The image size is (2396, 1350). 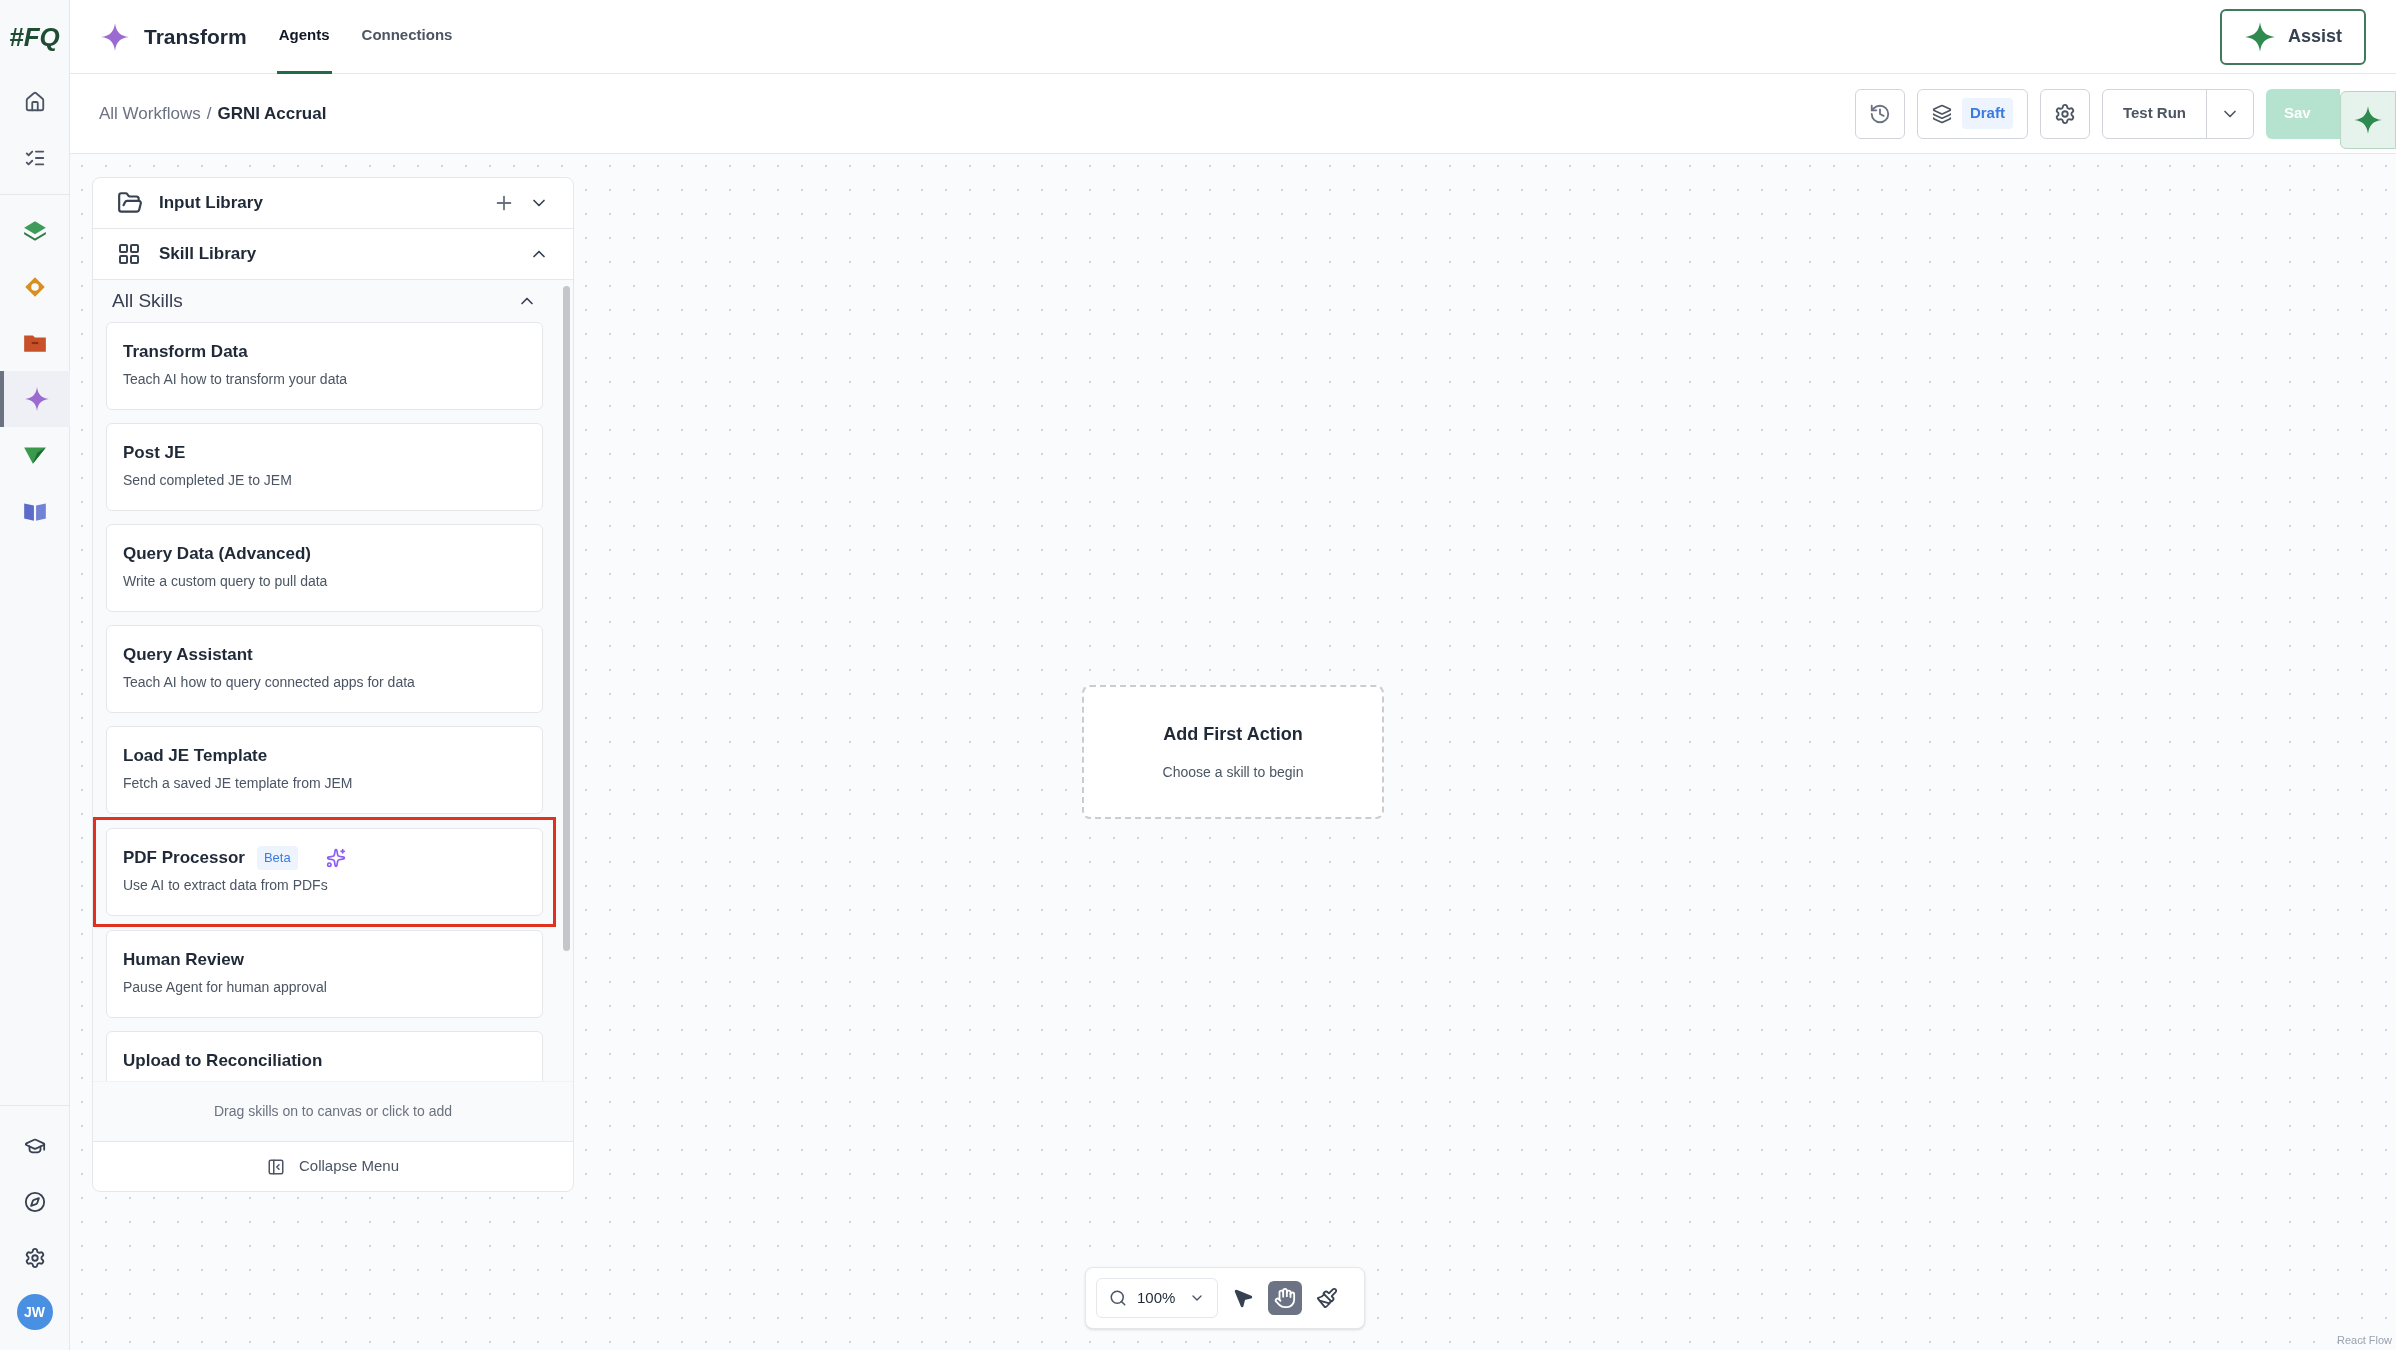 What do you see at coordinates (326, 203) in the screenshot?
I see `section-title: Input Library` at bounding box center [326, 203].